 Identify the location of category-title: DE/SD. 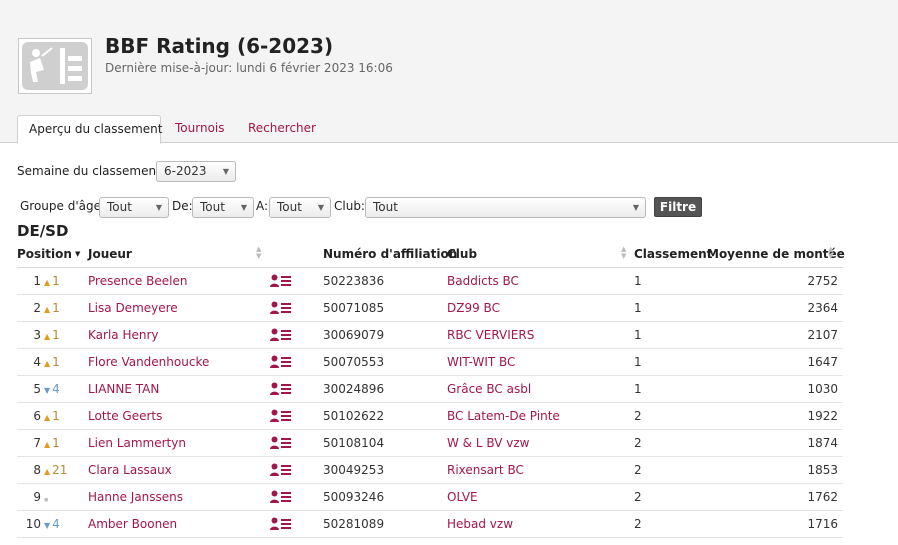
(43, 231).